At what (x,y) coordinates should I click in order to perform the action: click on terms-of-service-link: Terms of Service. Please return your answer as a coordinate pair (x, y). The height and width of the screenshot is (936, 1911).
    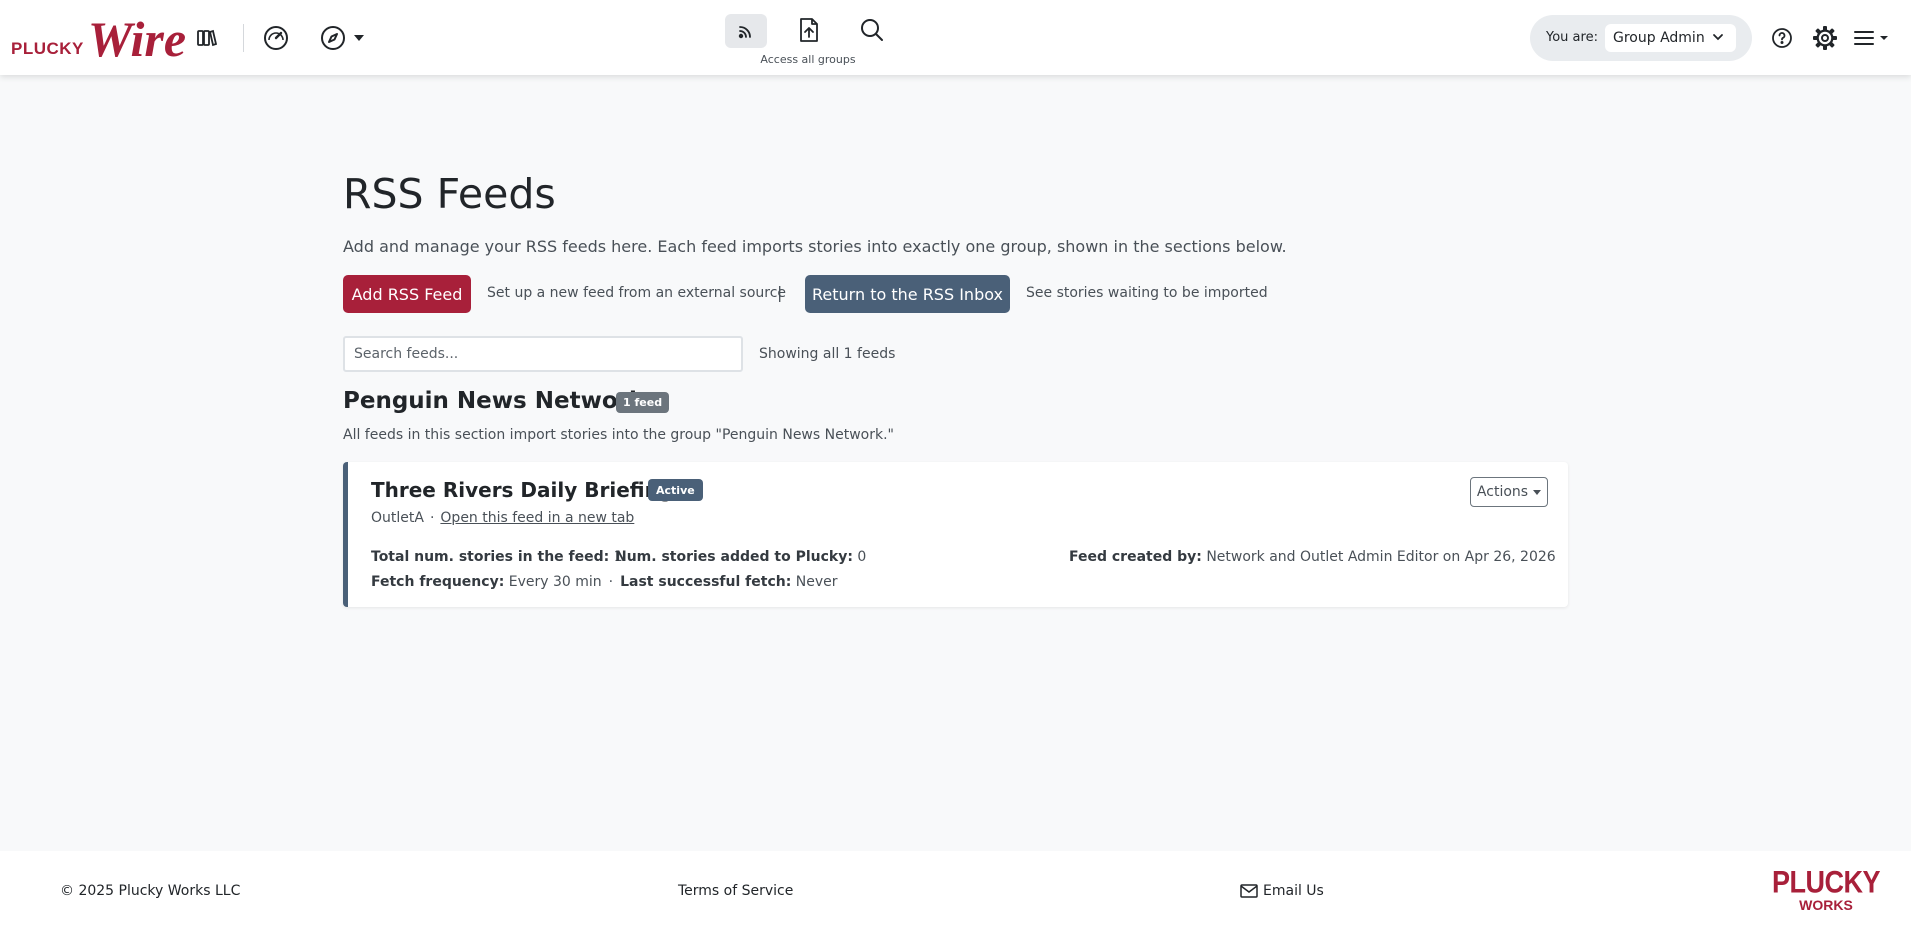
    Looking at the image, I should click on (735, 891).